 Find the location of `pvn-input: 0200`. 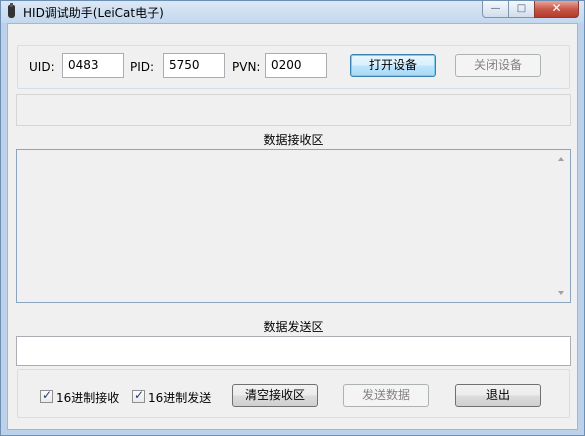

pvn-input: 0200 is located at coordinates (296, 65).